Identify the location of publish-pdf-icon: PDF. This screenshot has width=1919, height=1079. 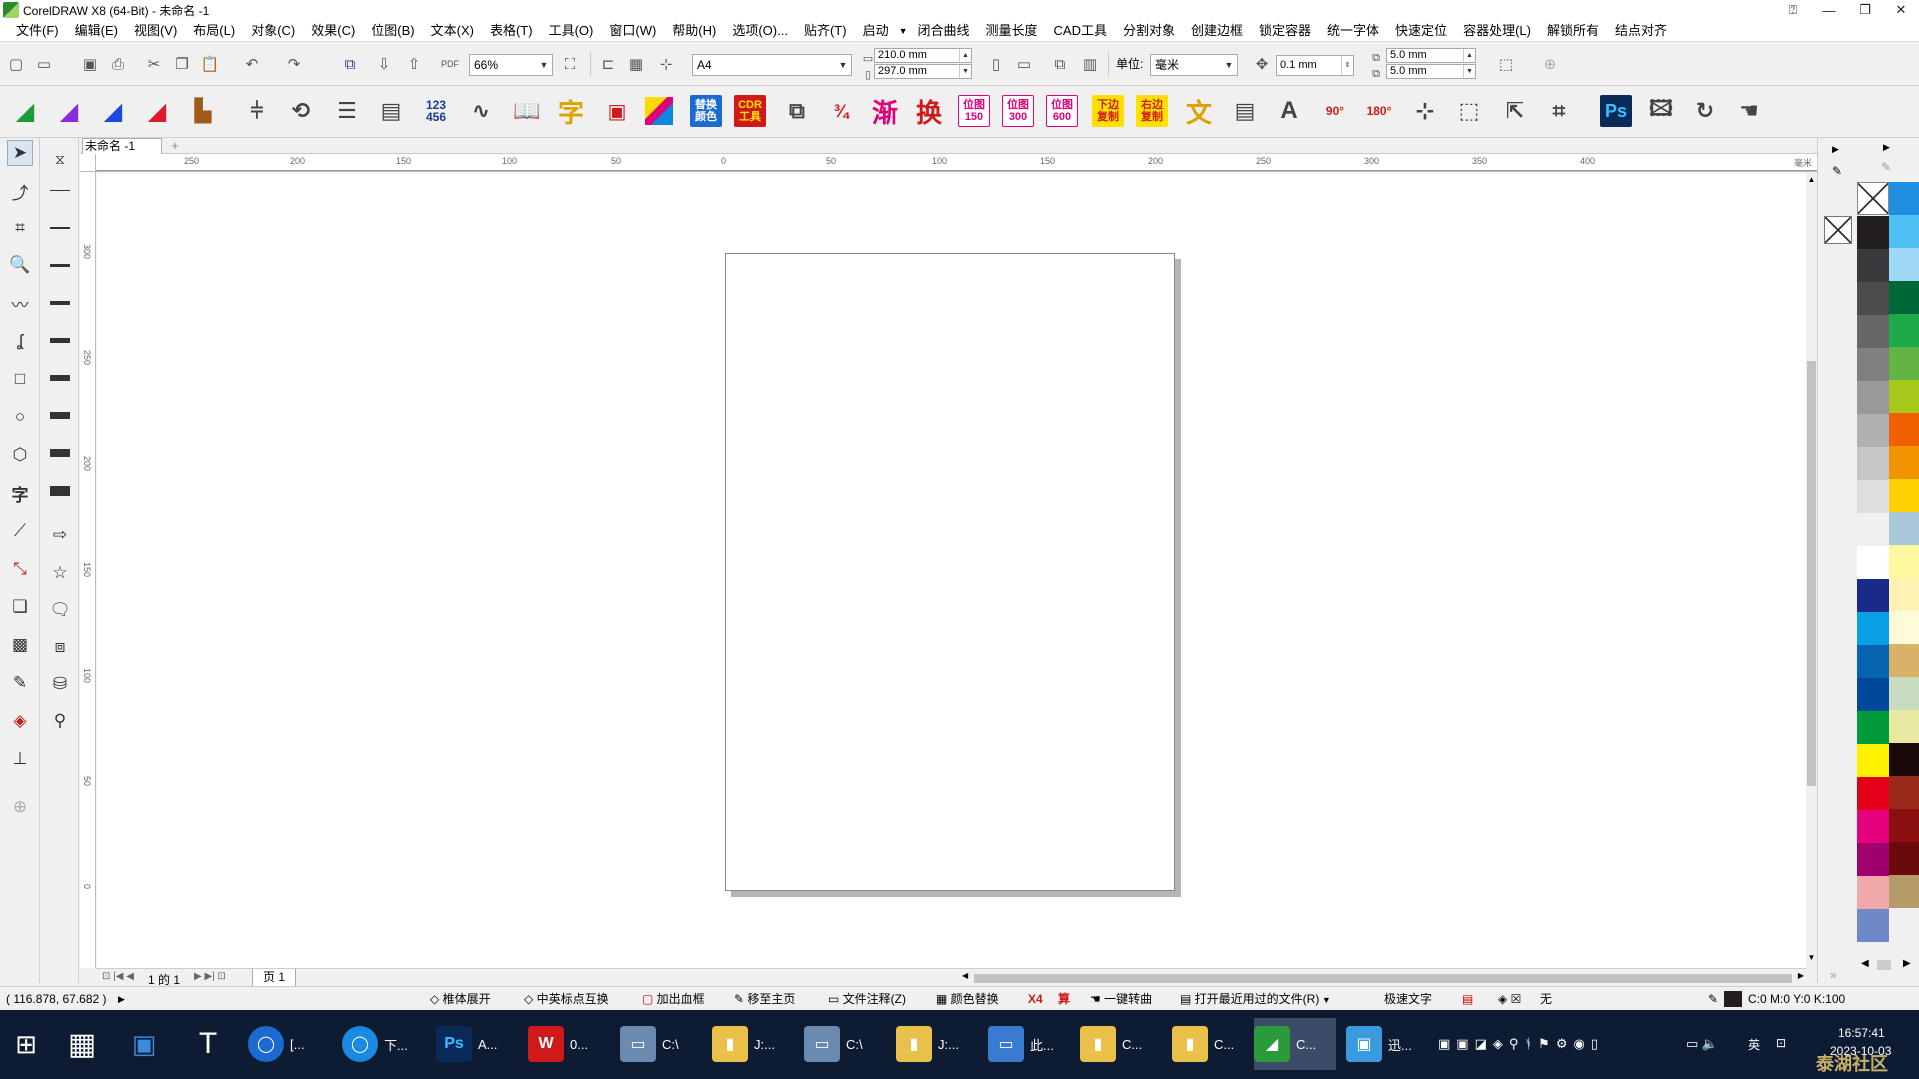
(450, 64).